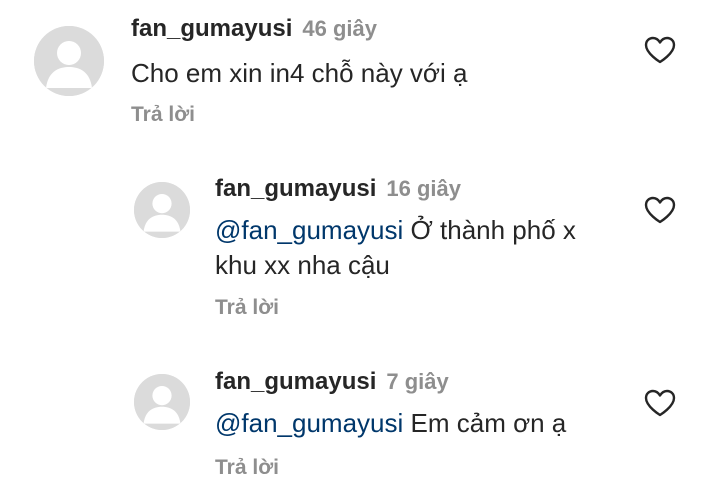 This screenshot has height=503, width=720. I want to click on comment-body: Cho em xin in4 chỗ này với ạ, so click(299, 73).